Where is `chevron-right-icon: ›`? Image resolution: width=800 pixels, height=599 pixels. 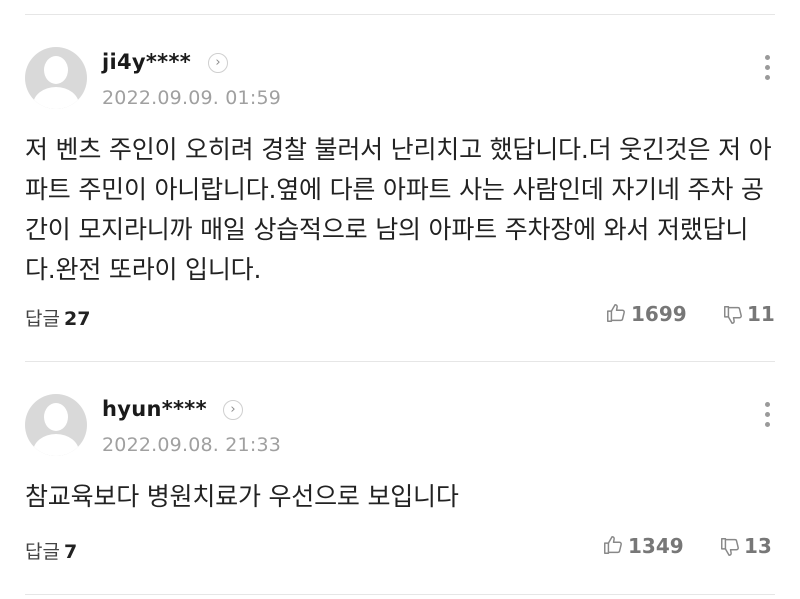
chevron-right-icon: › is located at coordinates (233, 410).